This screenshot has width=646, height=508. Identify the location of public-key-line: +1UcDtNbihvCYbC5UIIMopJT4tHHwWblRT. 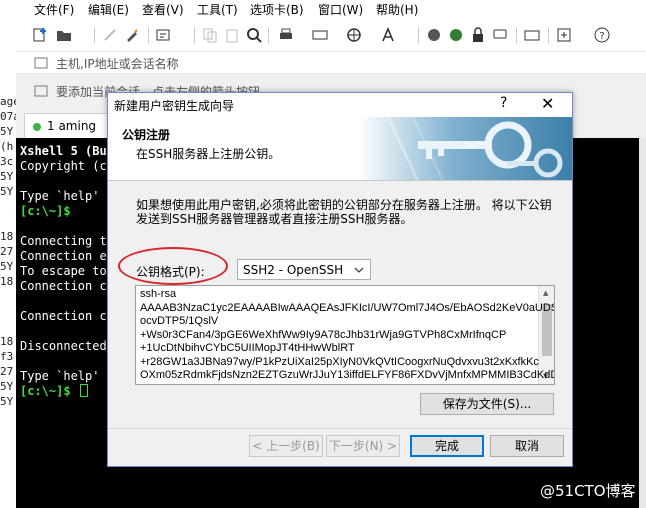
(247, 348).